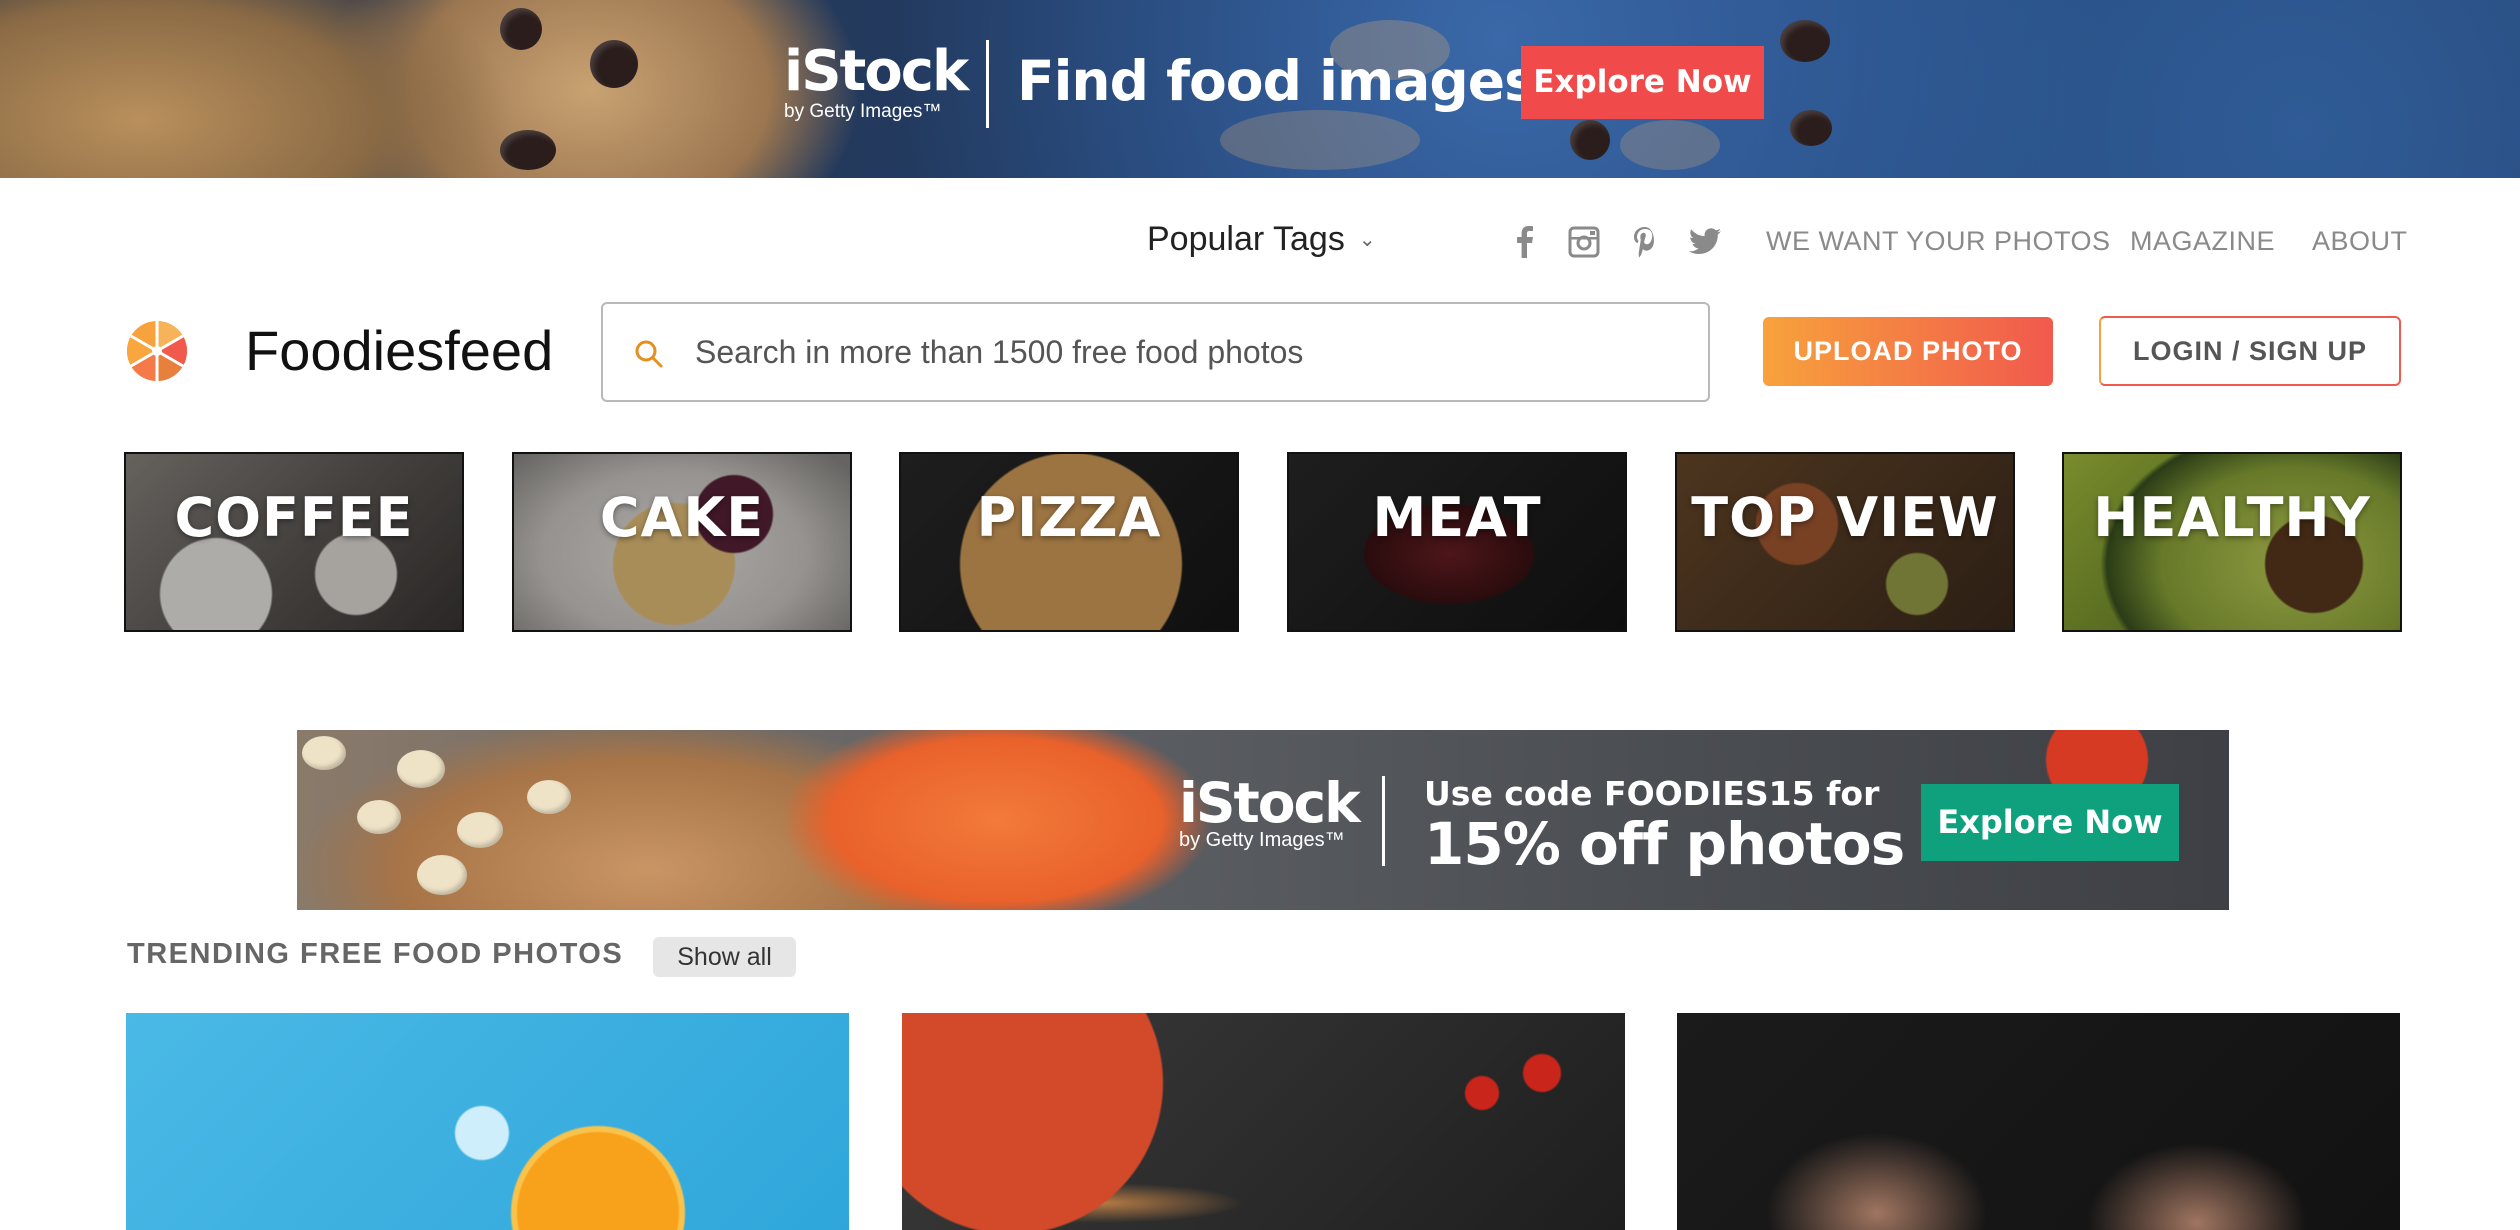 The width and height of the screenshot is (2520, 1230). Describe the element at coordinates (1277, 81) in the screenshot. I see `banner-headline: Find food images` at that location.